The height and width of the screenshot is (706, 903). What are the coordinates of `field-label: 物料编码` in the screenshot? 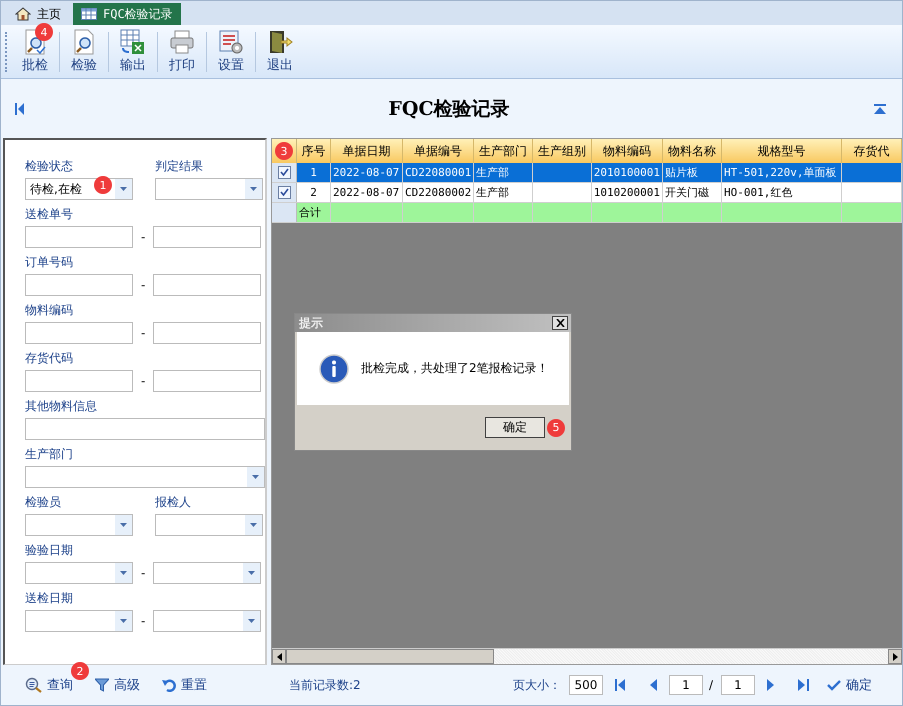 It's located at (49, 310).